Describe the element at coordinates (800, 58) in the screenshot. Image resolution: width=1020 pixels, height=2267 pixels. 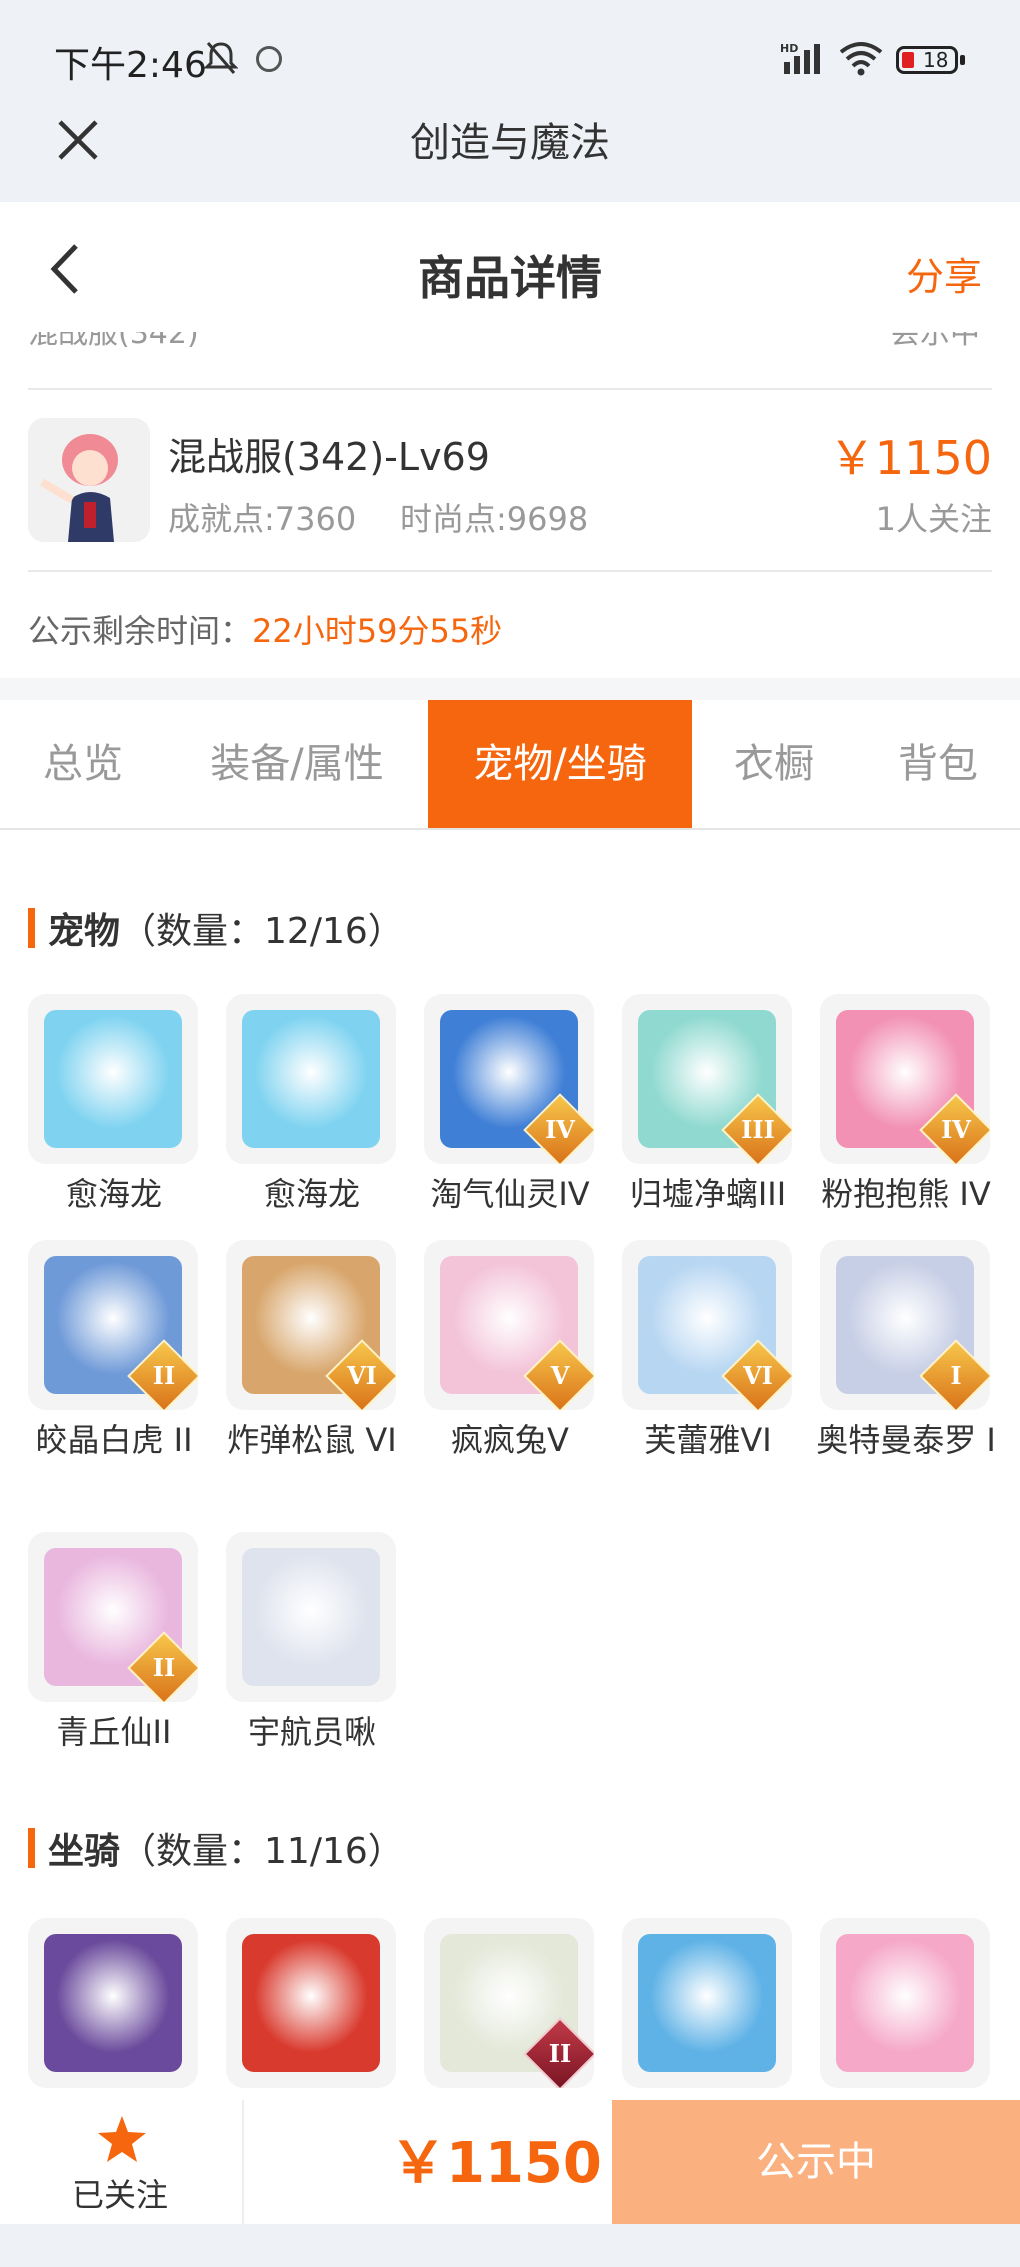
I see `signal-icon: HD` at that location.